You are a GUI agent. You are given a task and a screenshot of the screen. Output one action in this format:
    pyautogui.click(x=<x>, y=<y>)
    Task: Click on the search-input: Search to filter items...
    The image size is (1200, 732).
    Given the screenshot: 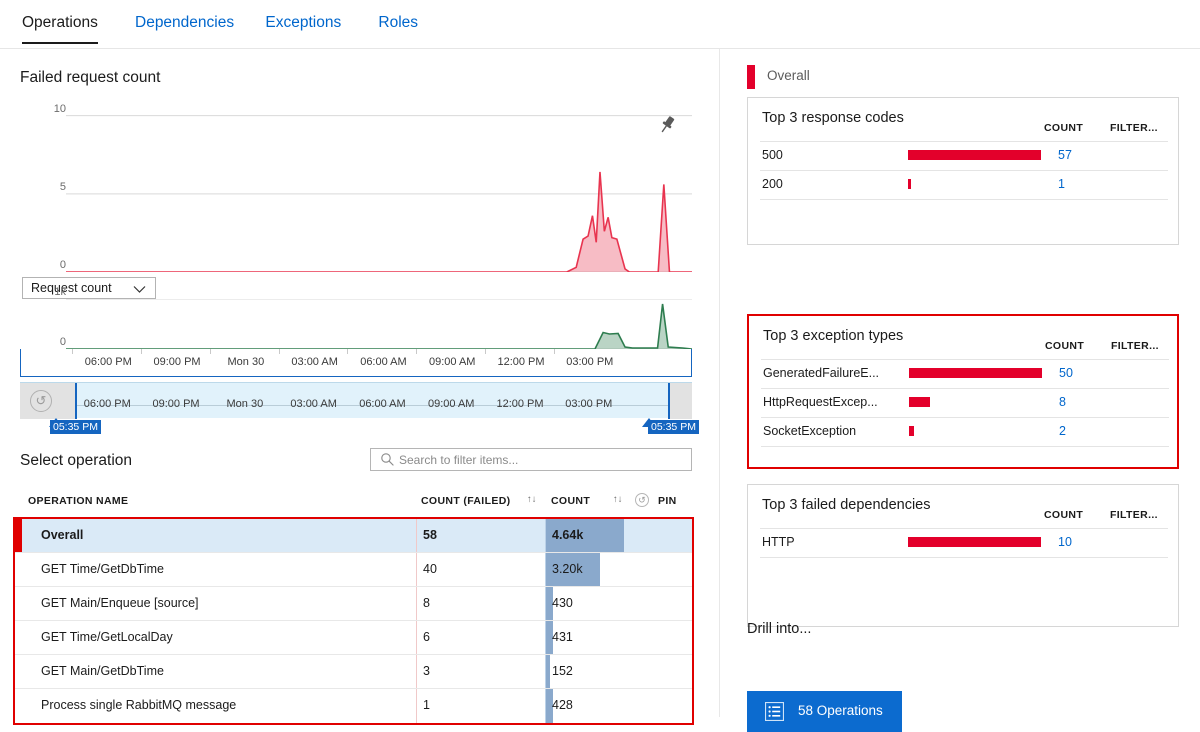 What is the action you would take?
    pyautogui.click(x=531, y=459)
    